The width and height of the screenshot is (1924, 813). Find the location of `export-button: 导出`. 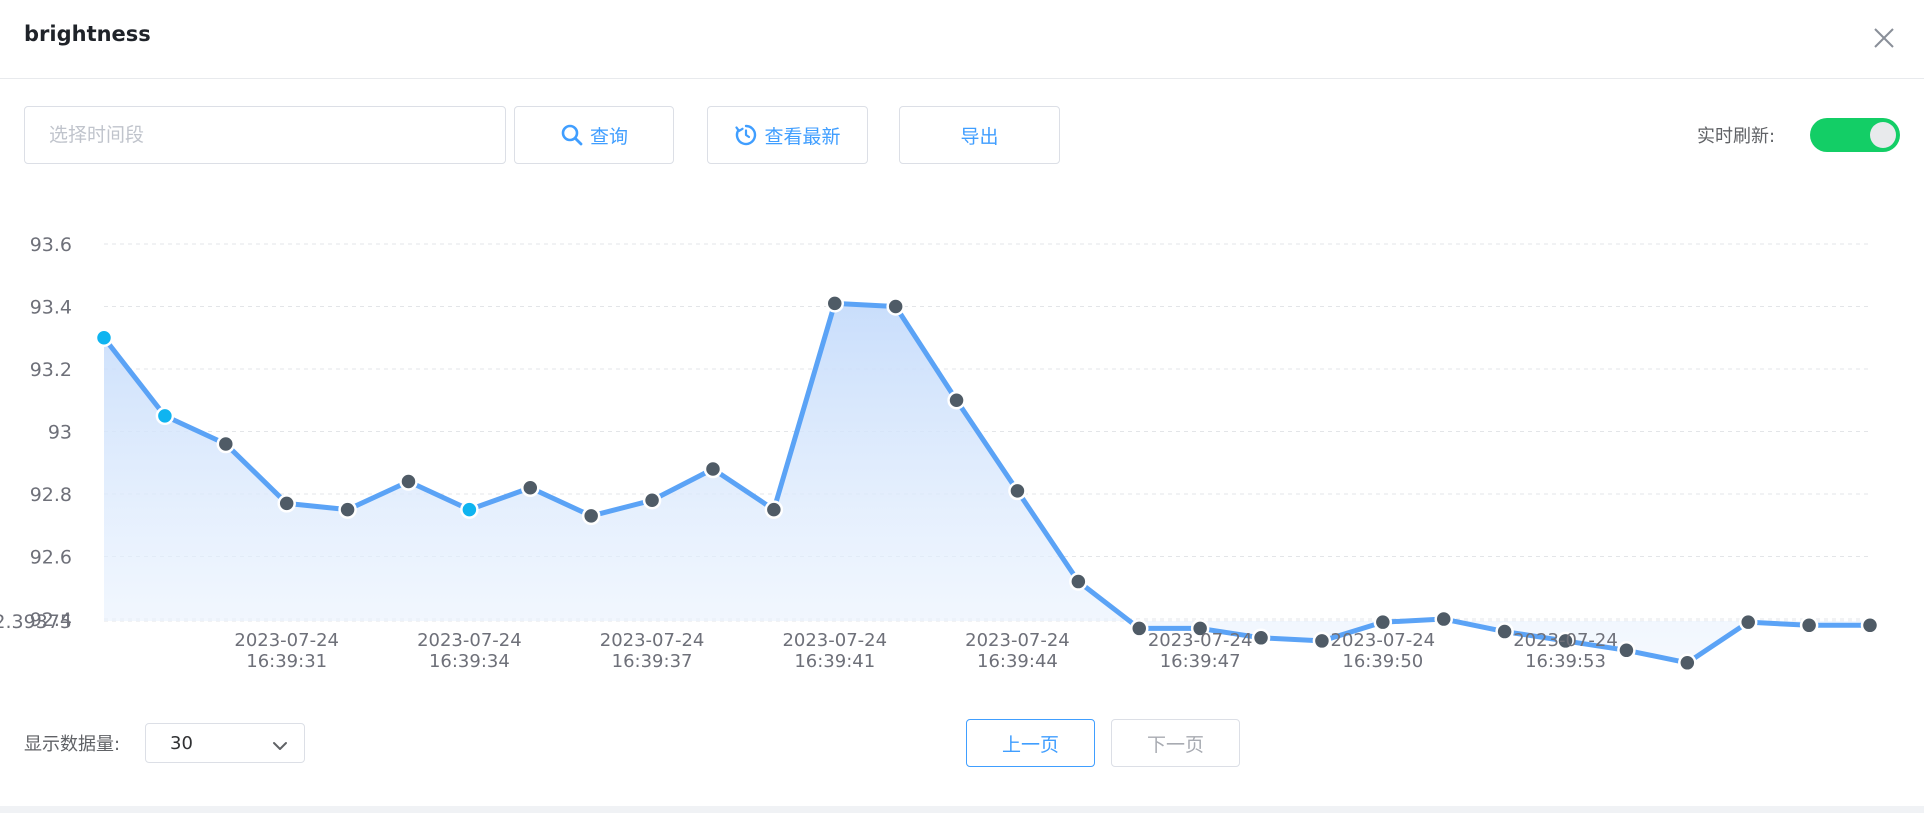

export-button: 导出 is located at coordinates (979, 135).